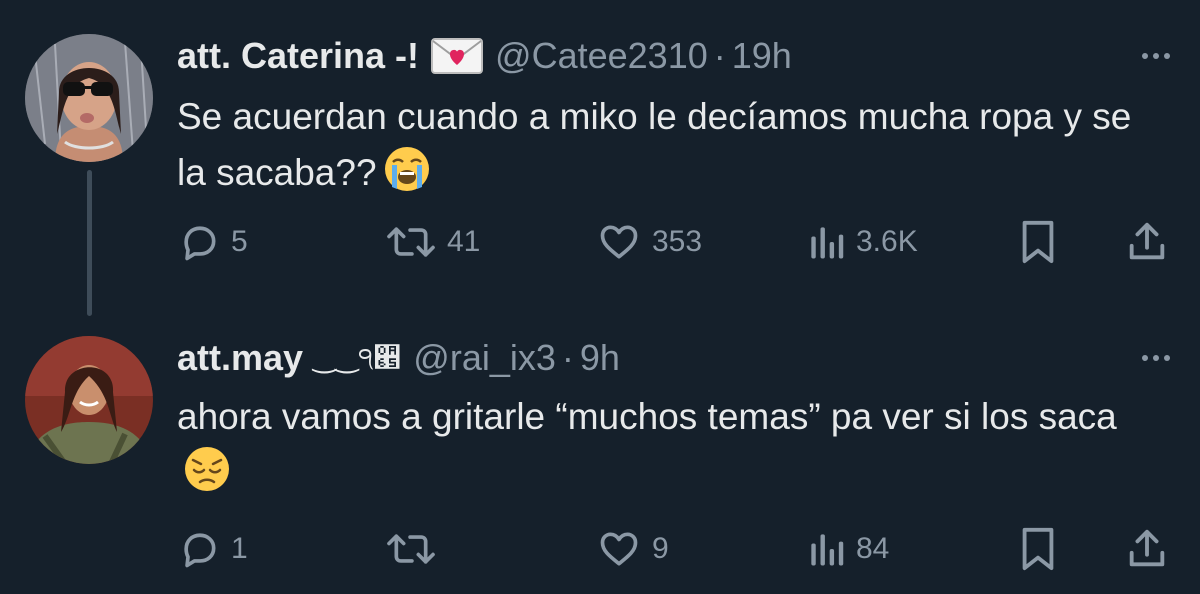 This screenshot has height=594, width=1200. Describe the element at coordinates (601, 56) in the screenshot. I see `handle: @Catee2310` at that location.